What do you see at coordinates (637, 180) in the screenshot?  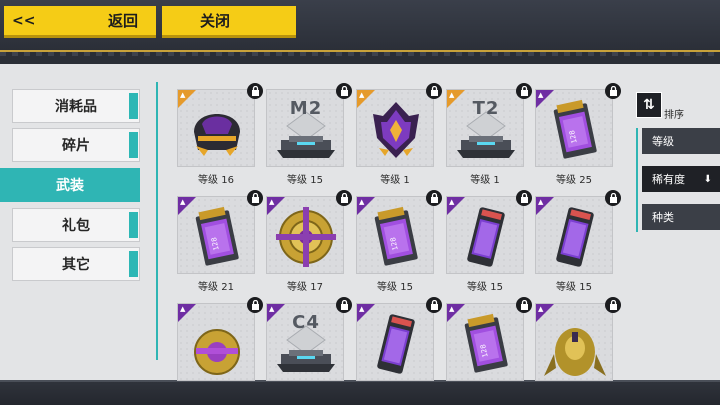 I see `sort-divider` at bounding box center [637, 180].